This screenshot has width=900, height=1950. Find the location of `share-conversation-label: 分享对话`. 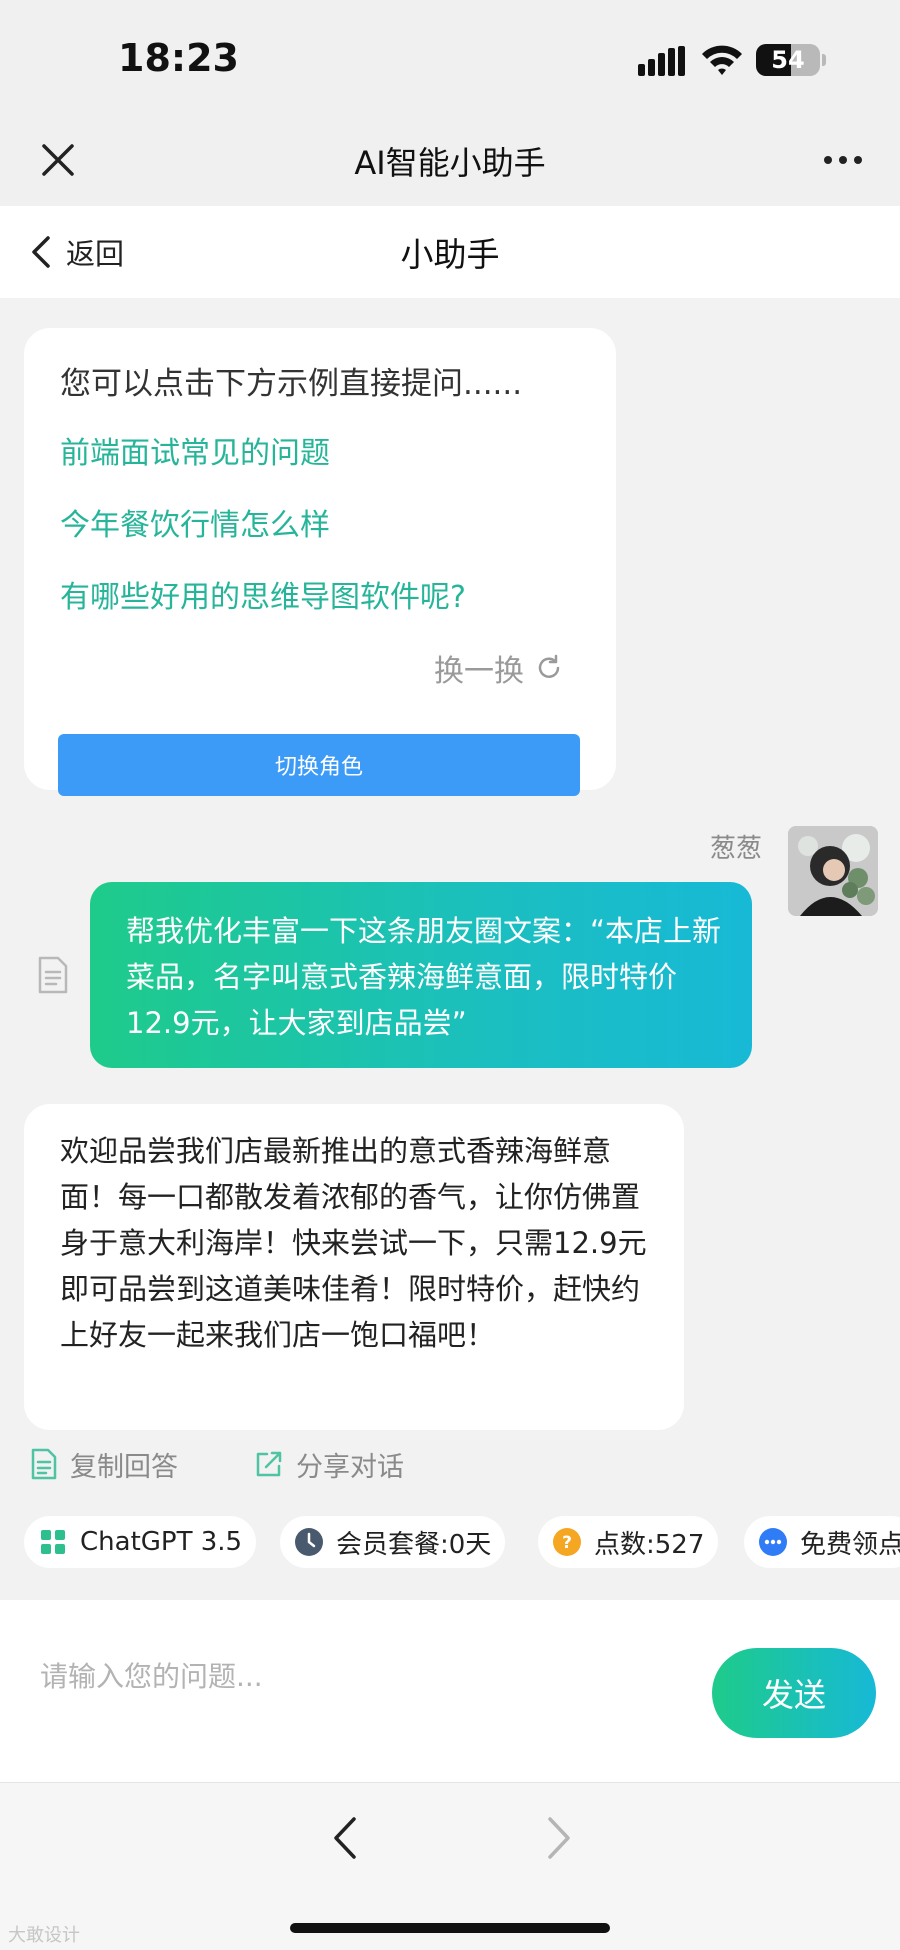

share-conversation-label: 分享对话 is located at coordinates (350, 1467).